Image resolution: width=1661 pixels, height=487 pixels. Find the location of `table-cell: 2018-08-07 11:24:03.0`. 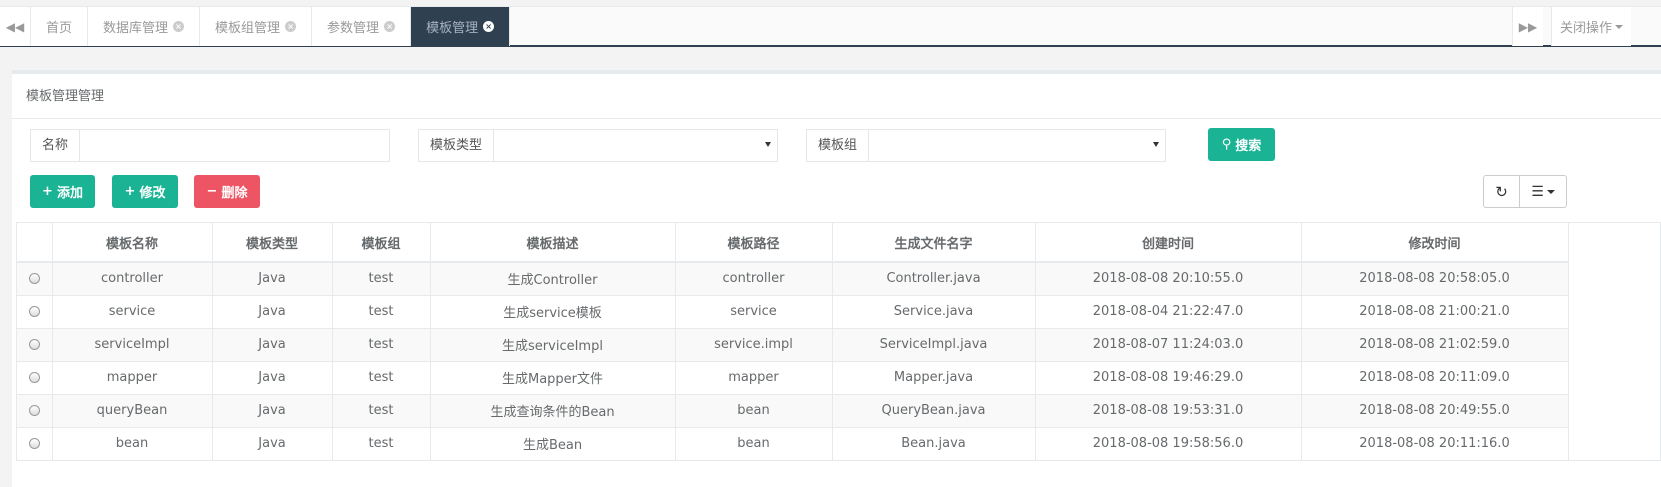

table-cell: 2018-08-07 11:24:03.0 is located at coordinates (1168, 344).